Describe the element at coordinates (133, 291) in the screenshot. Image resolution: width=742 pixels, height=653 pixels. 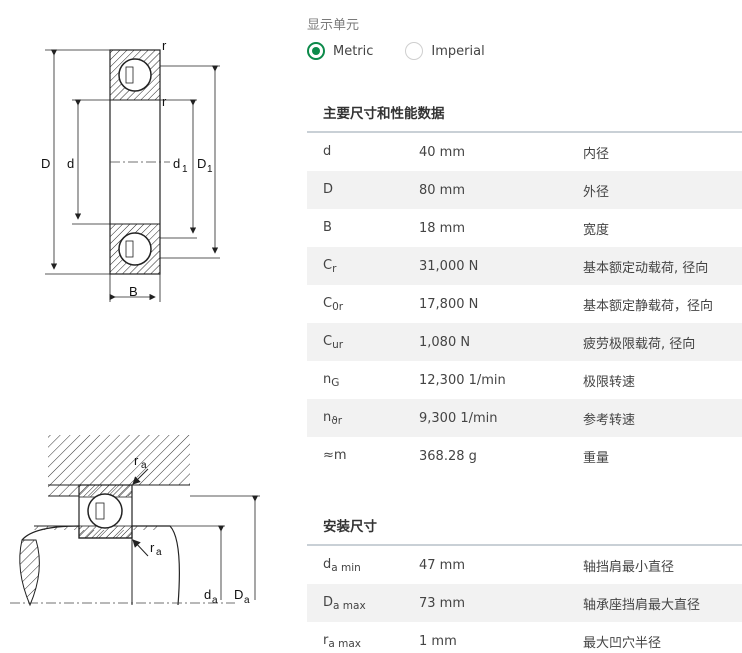
I see `label-B: B` at that location.